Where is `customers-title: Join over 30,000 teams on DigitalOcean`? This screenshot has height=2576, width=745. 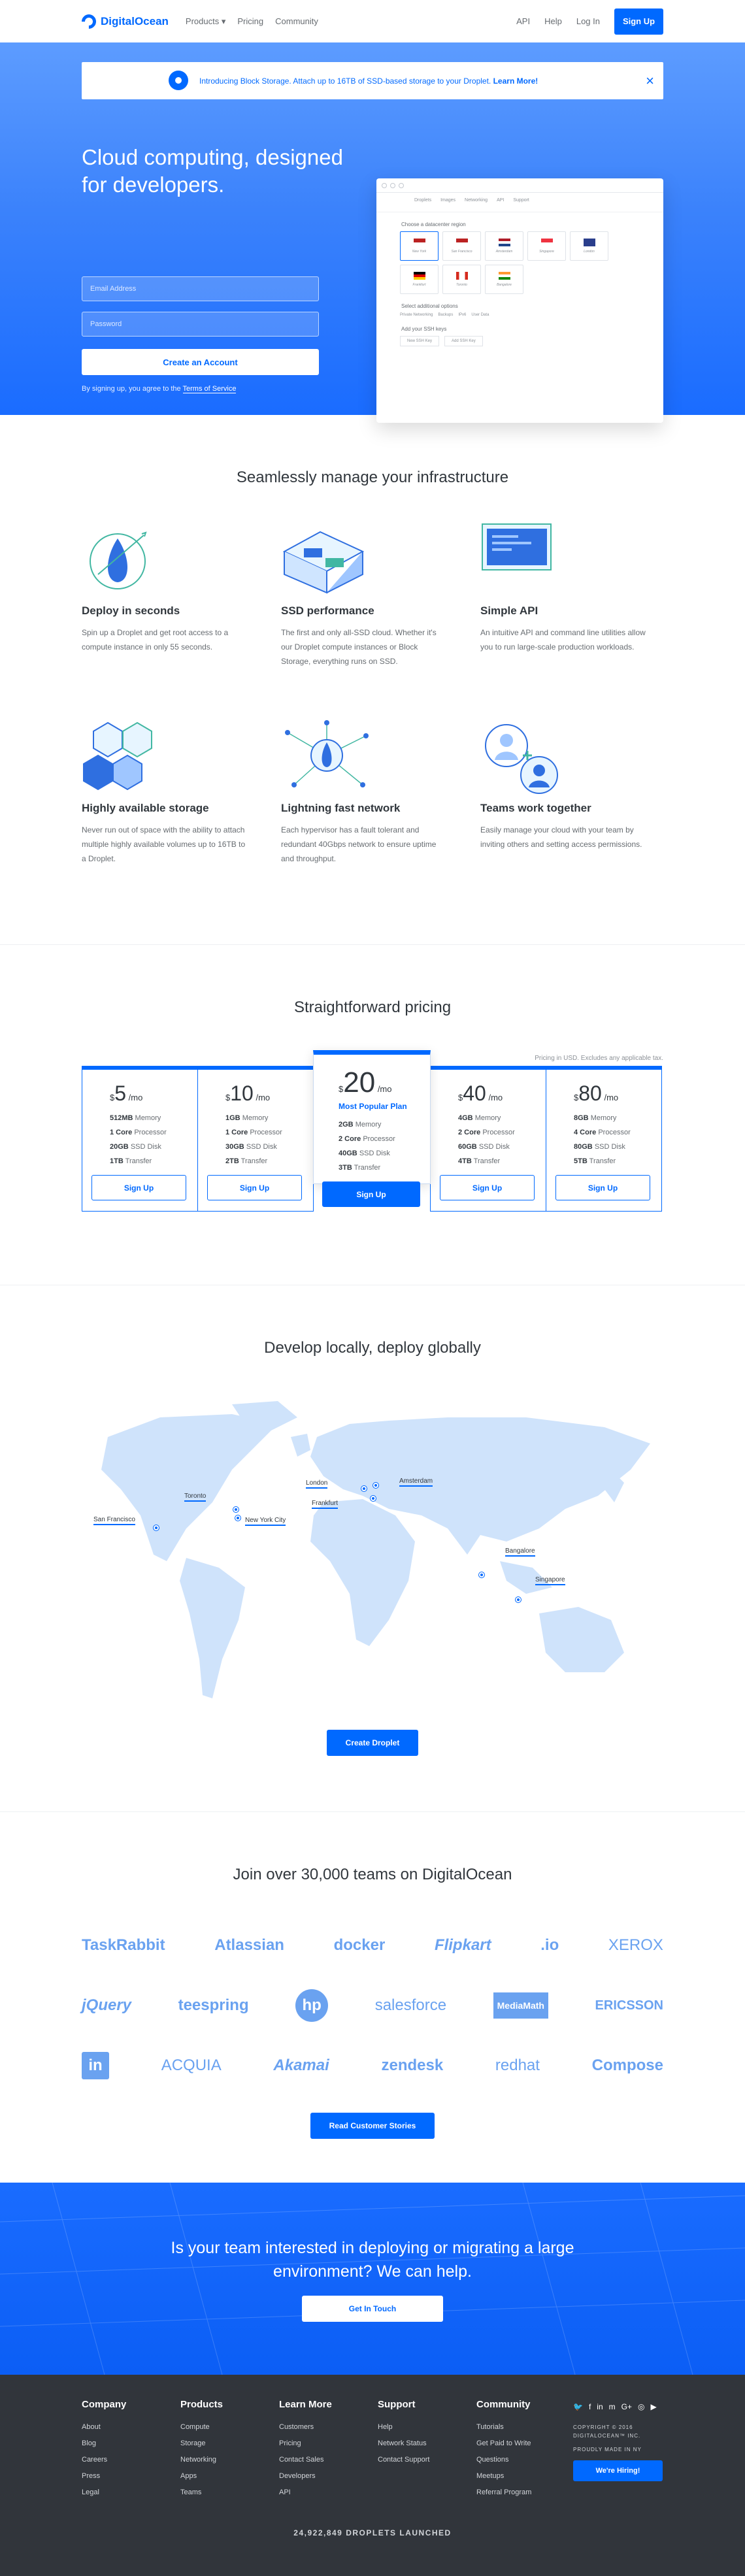
customers-title: Join over 30,000 teams on DigitalOcean is located at coordinates (372, 1874).